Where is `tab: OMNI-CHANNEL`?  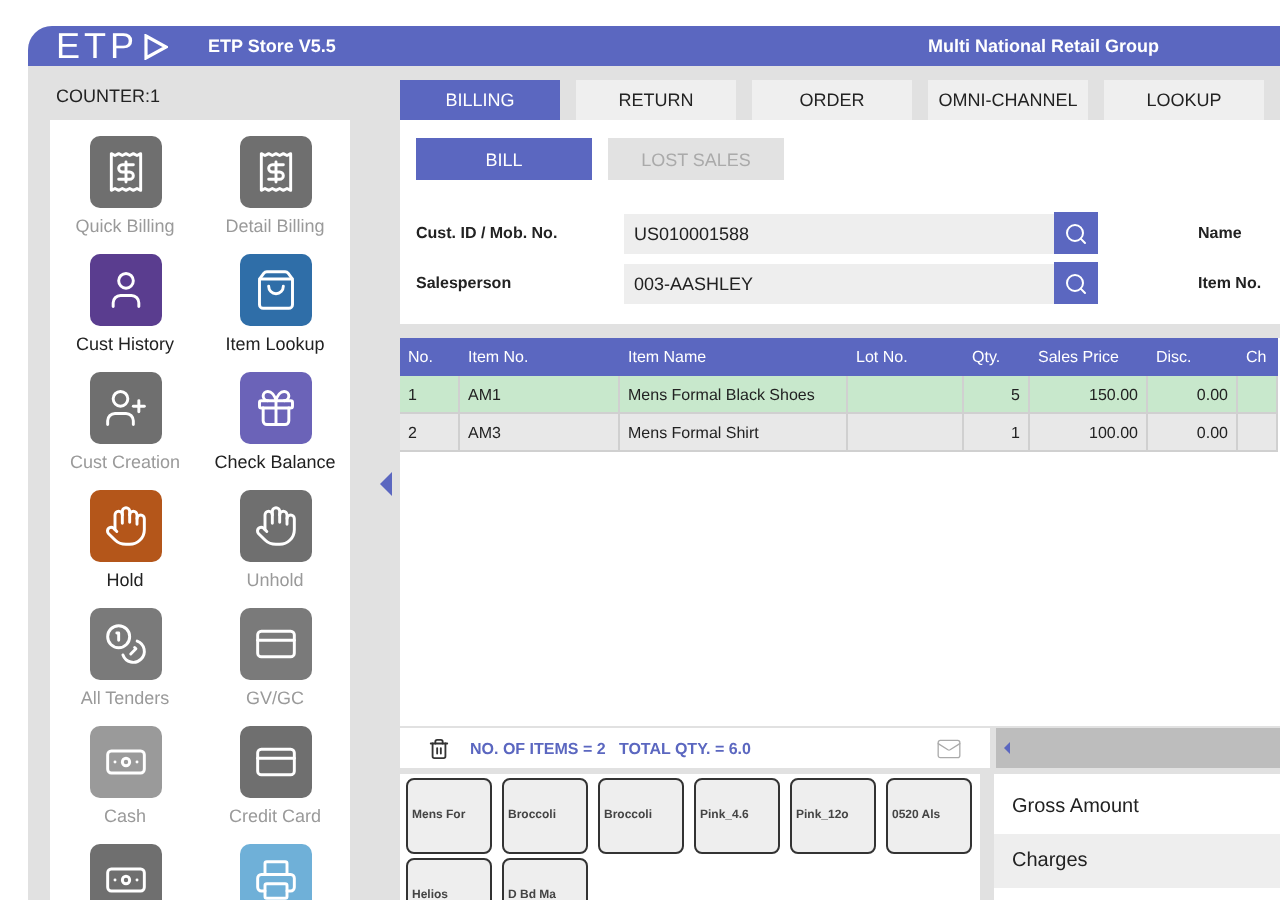 tab: OMNI-CHANNEL is located at coordinates (1008, 100).